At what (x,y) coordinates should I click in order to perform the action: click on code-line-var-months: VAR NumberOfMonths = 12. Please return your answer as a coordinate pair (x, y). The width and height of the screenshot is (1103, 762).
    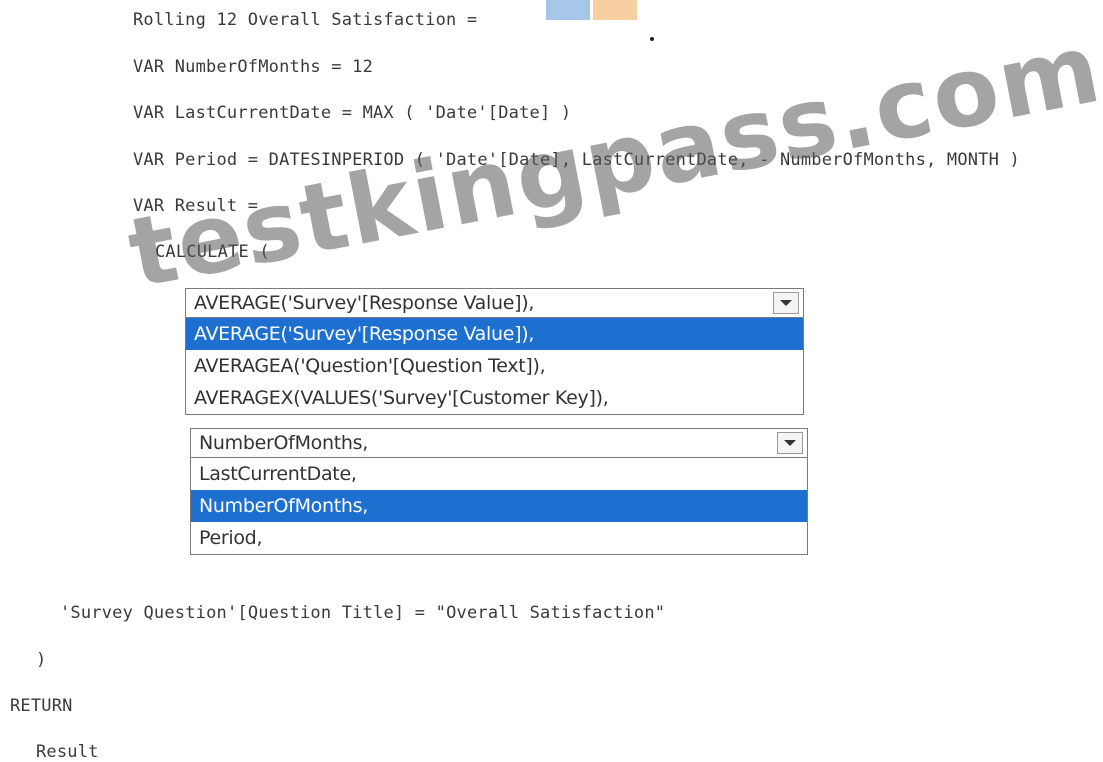
    Looking at the image, I should click on (253, 67).